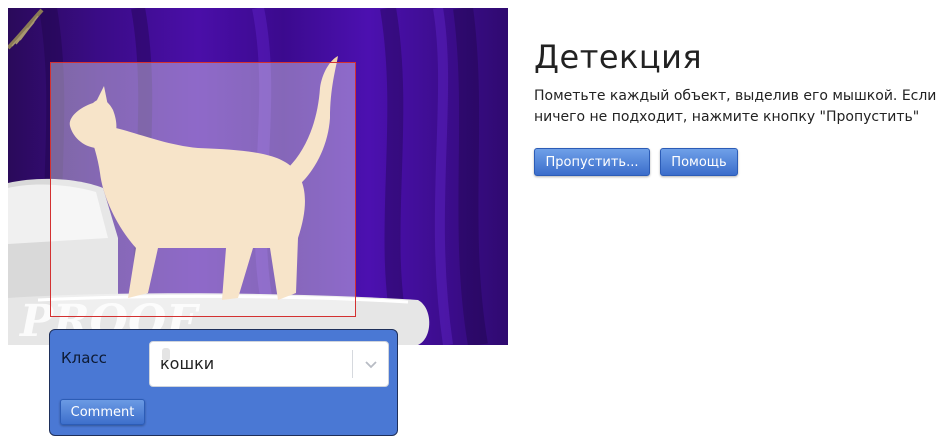 Image resolution: width=944 pixels, height=447 pixels. What do you see at coordinates (187, 363) in the screenshot?
I see `class-select-value: кошки` at bounding box center [187, 363].